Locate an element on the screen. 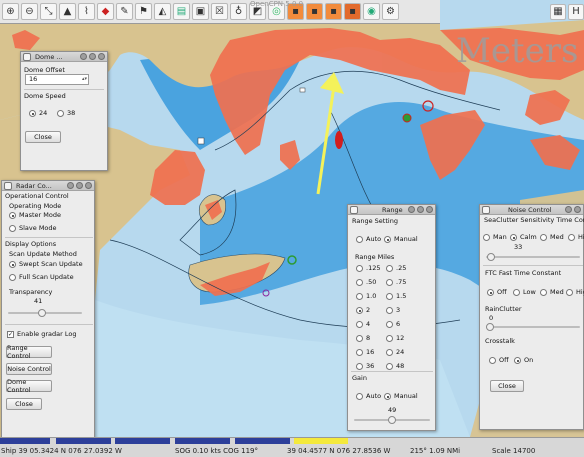  radar-b-icon: ▪ is located at coordinates (314, 11).